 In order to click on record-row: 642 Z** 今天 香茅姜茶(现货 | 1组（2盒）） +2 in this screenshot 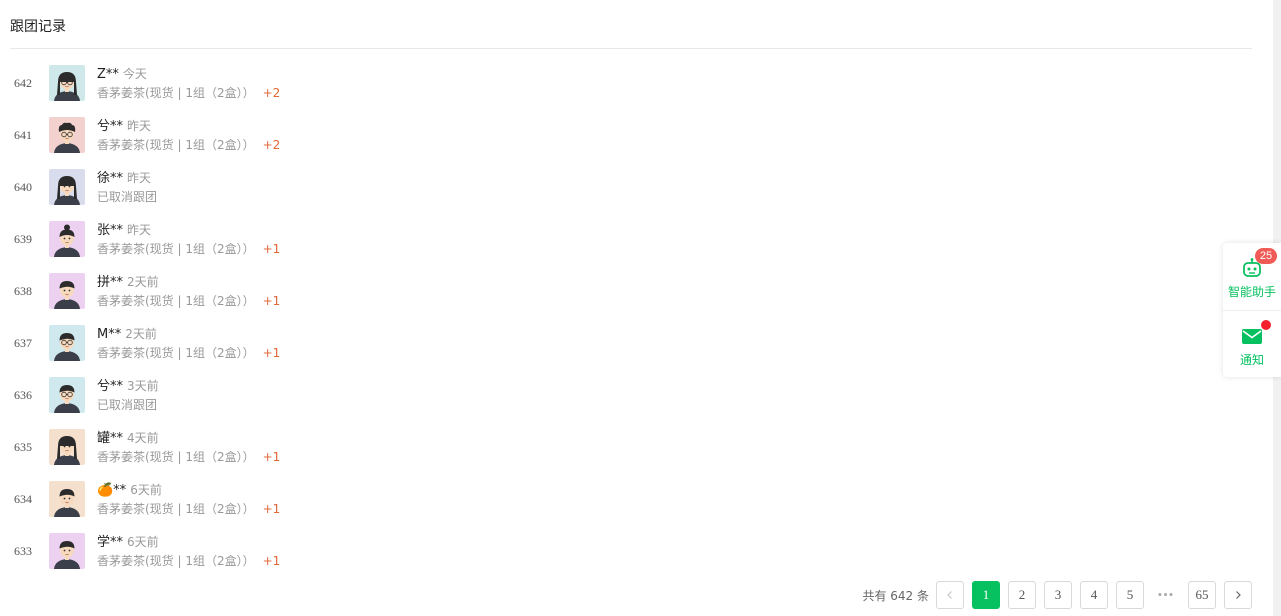, I will do `click(460, 82)`.